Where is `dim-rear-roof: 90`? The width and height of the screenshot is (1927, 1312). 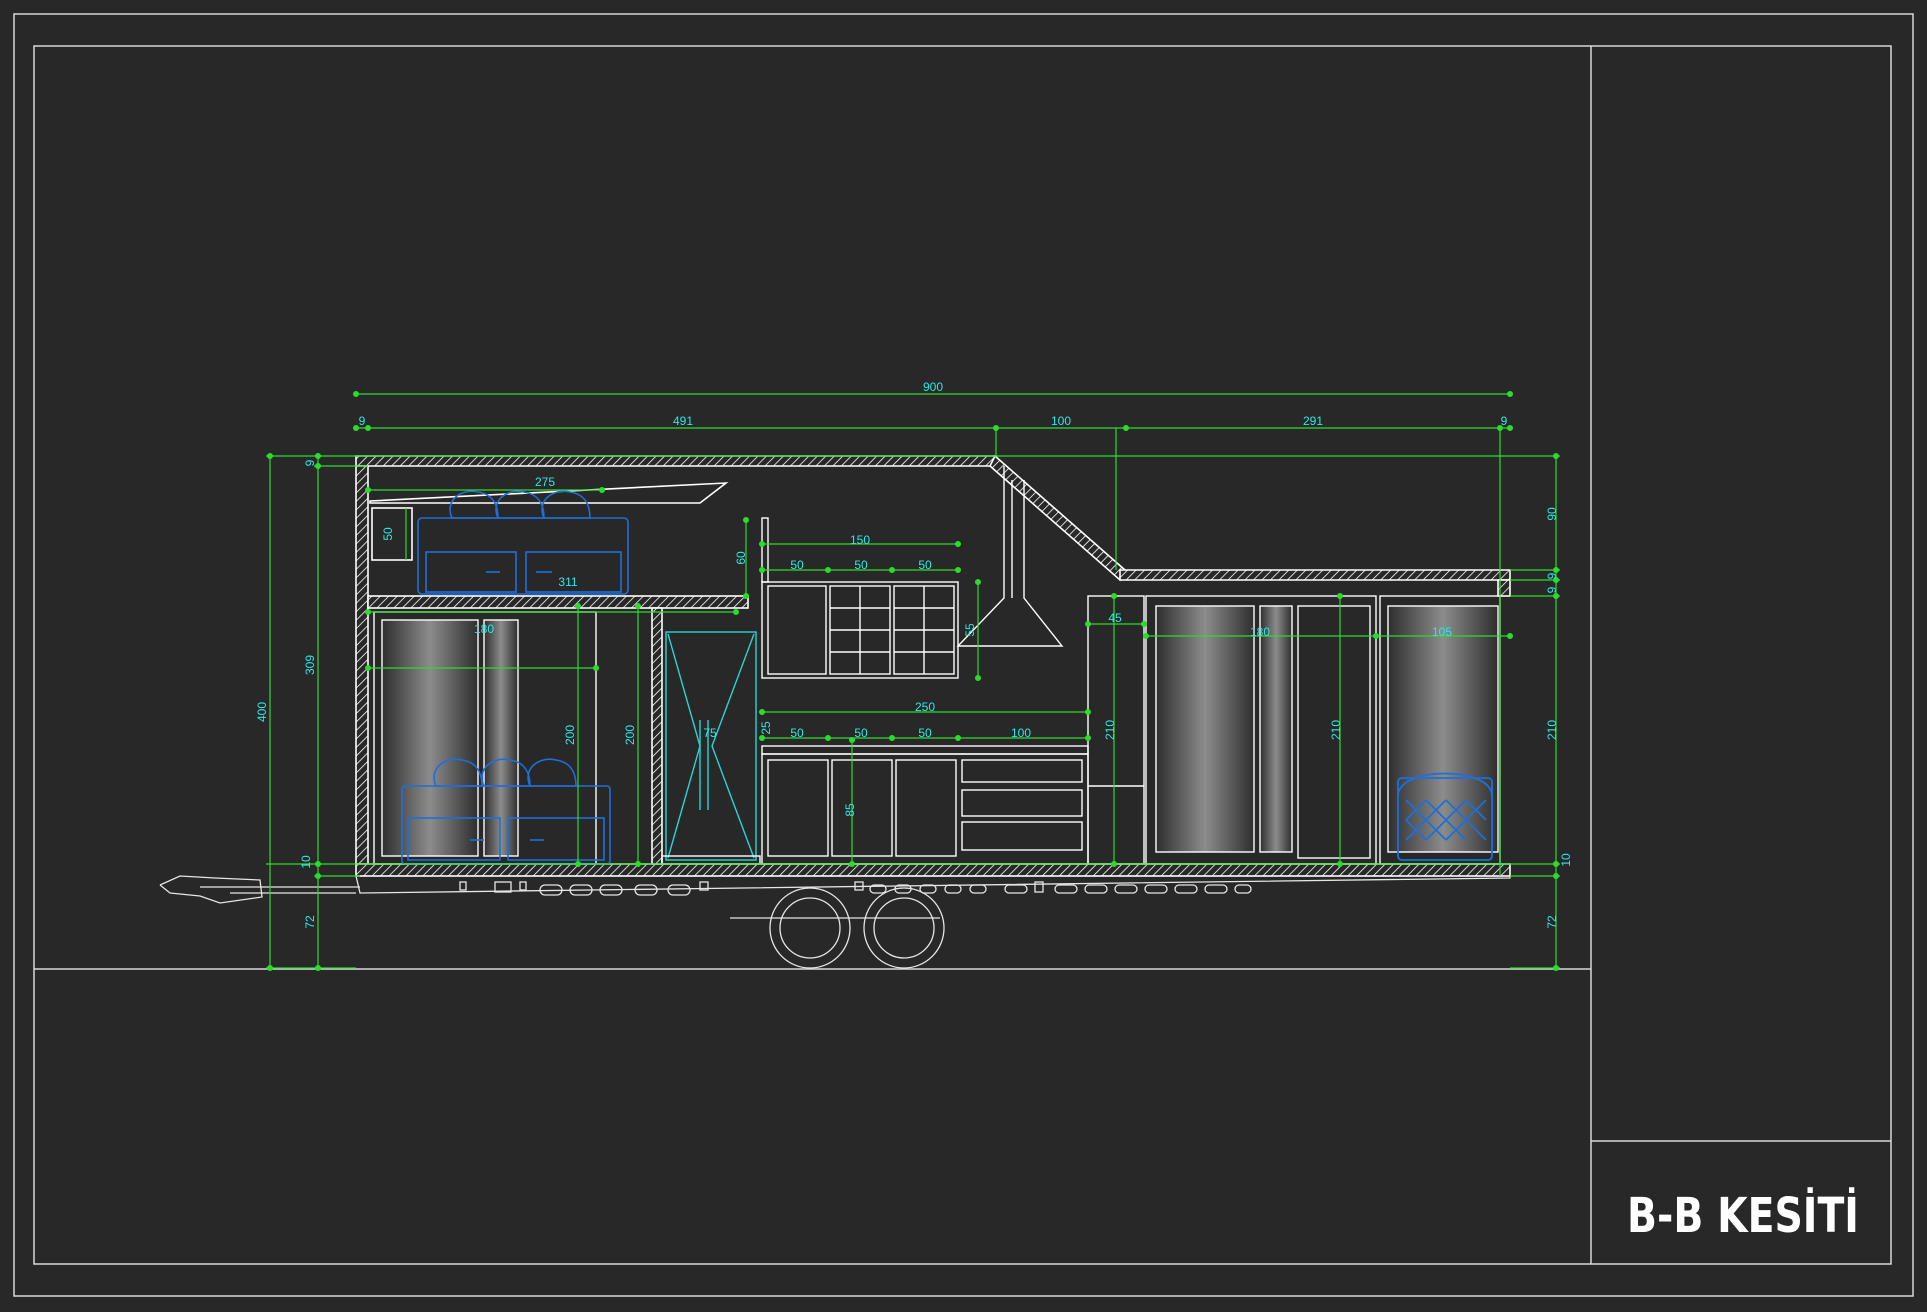
dim-rear-roof: 90 is located at coordinates (1552, 514).